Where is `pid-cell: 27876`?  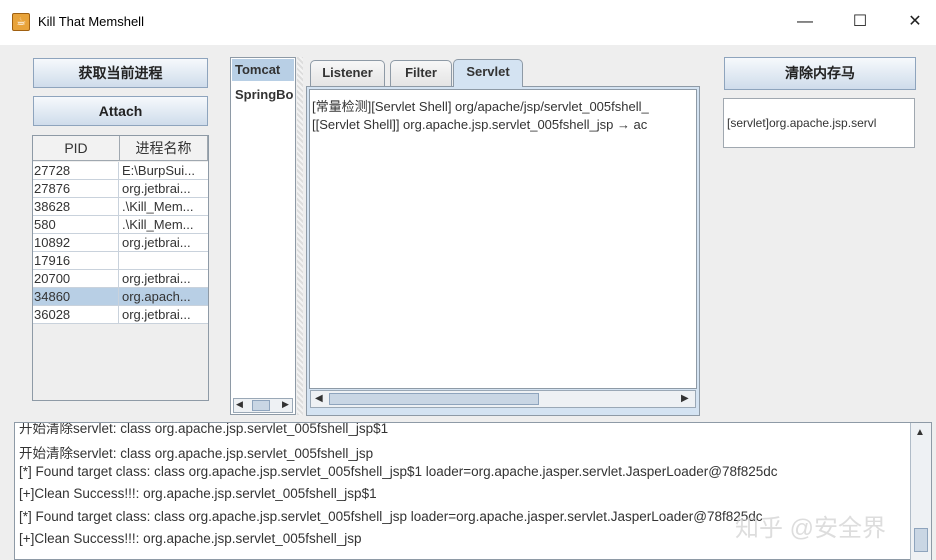 pid-cell: 27876 is located at coordinates (76, 189).